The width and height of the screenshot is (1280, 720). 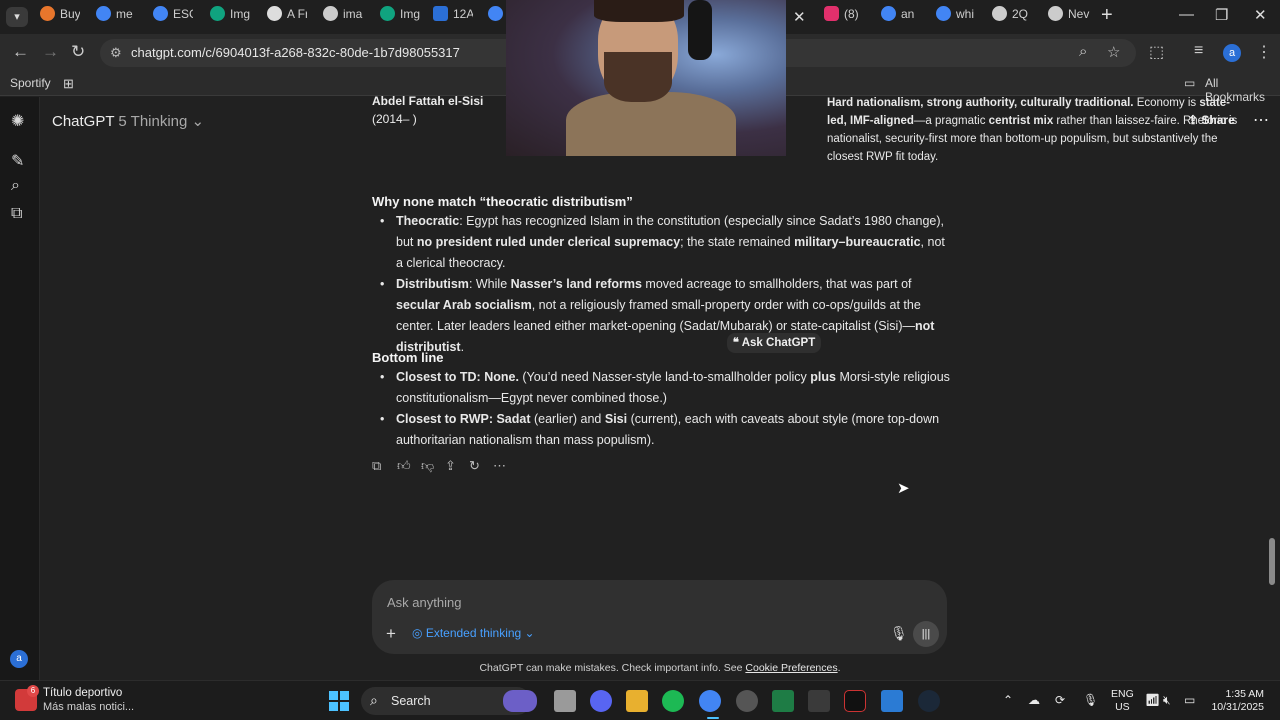 What do you see at coordinates (710, 701) in the screenshot?
I see `chrome-icon` at bounding box center [710, 701].